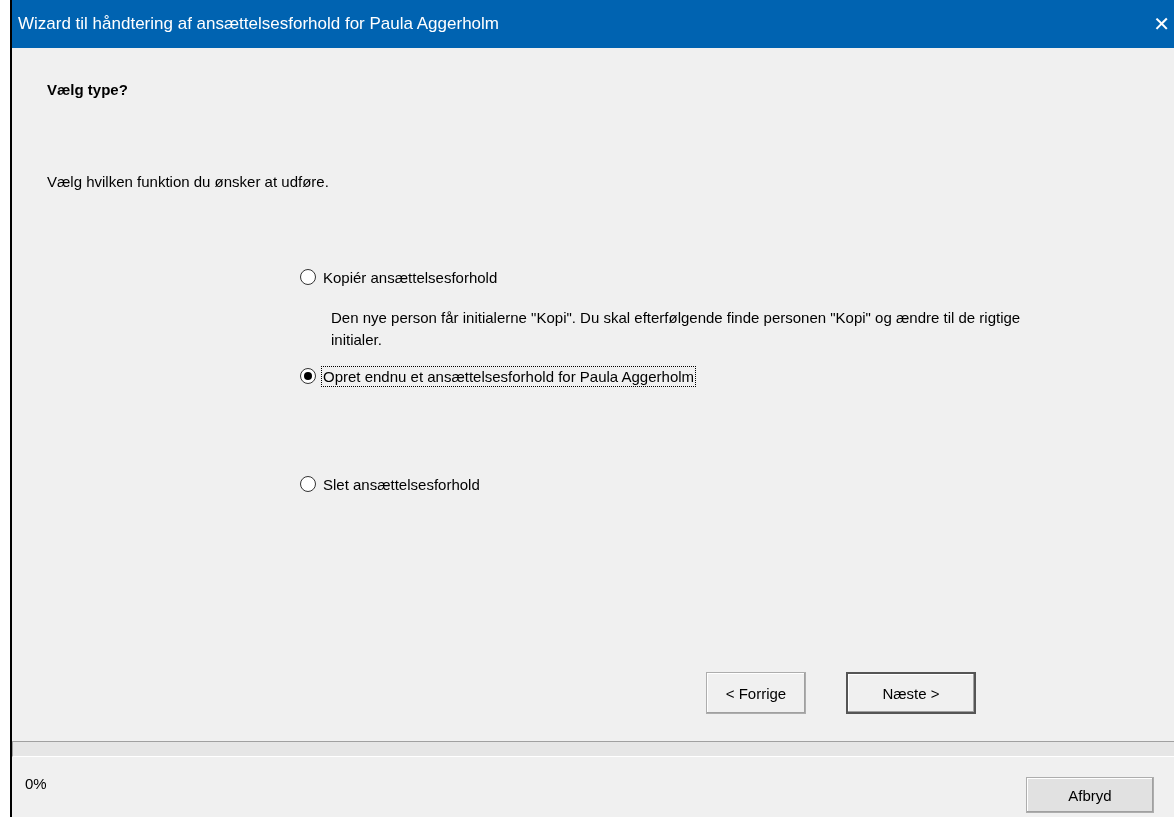 Image resolution: width=1174 pixels, height=817 pixels. What do you see at coordinates (911, 693) in the screenshot?
I see `next-button: Næste >` at bounding box center [911, 693].